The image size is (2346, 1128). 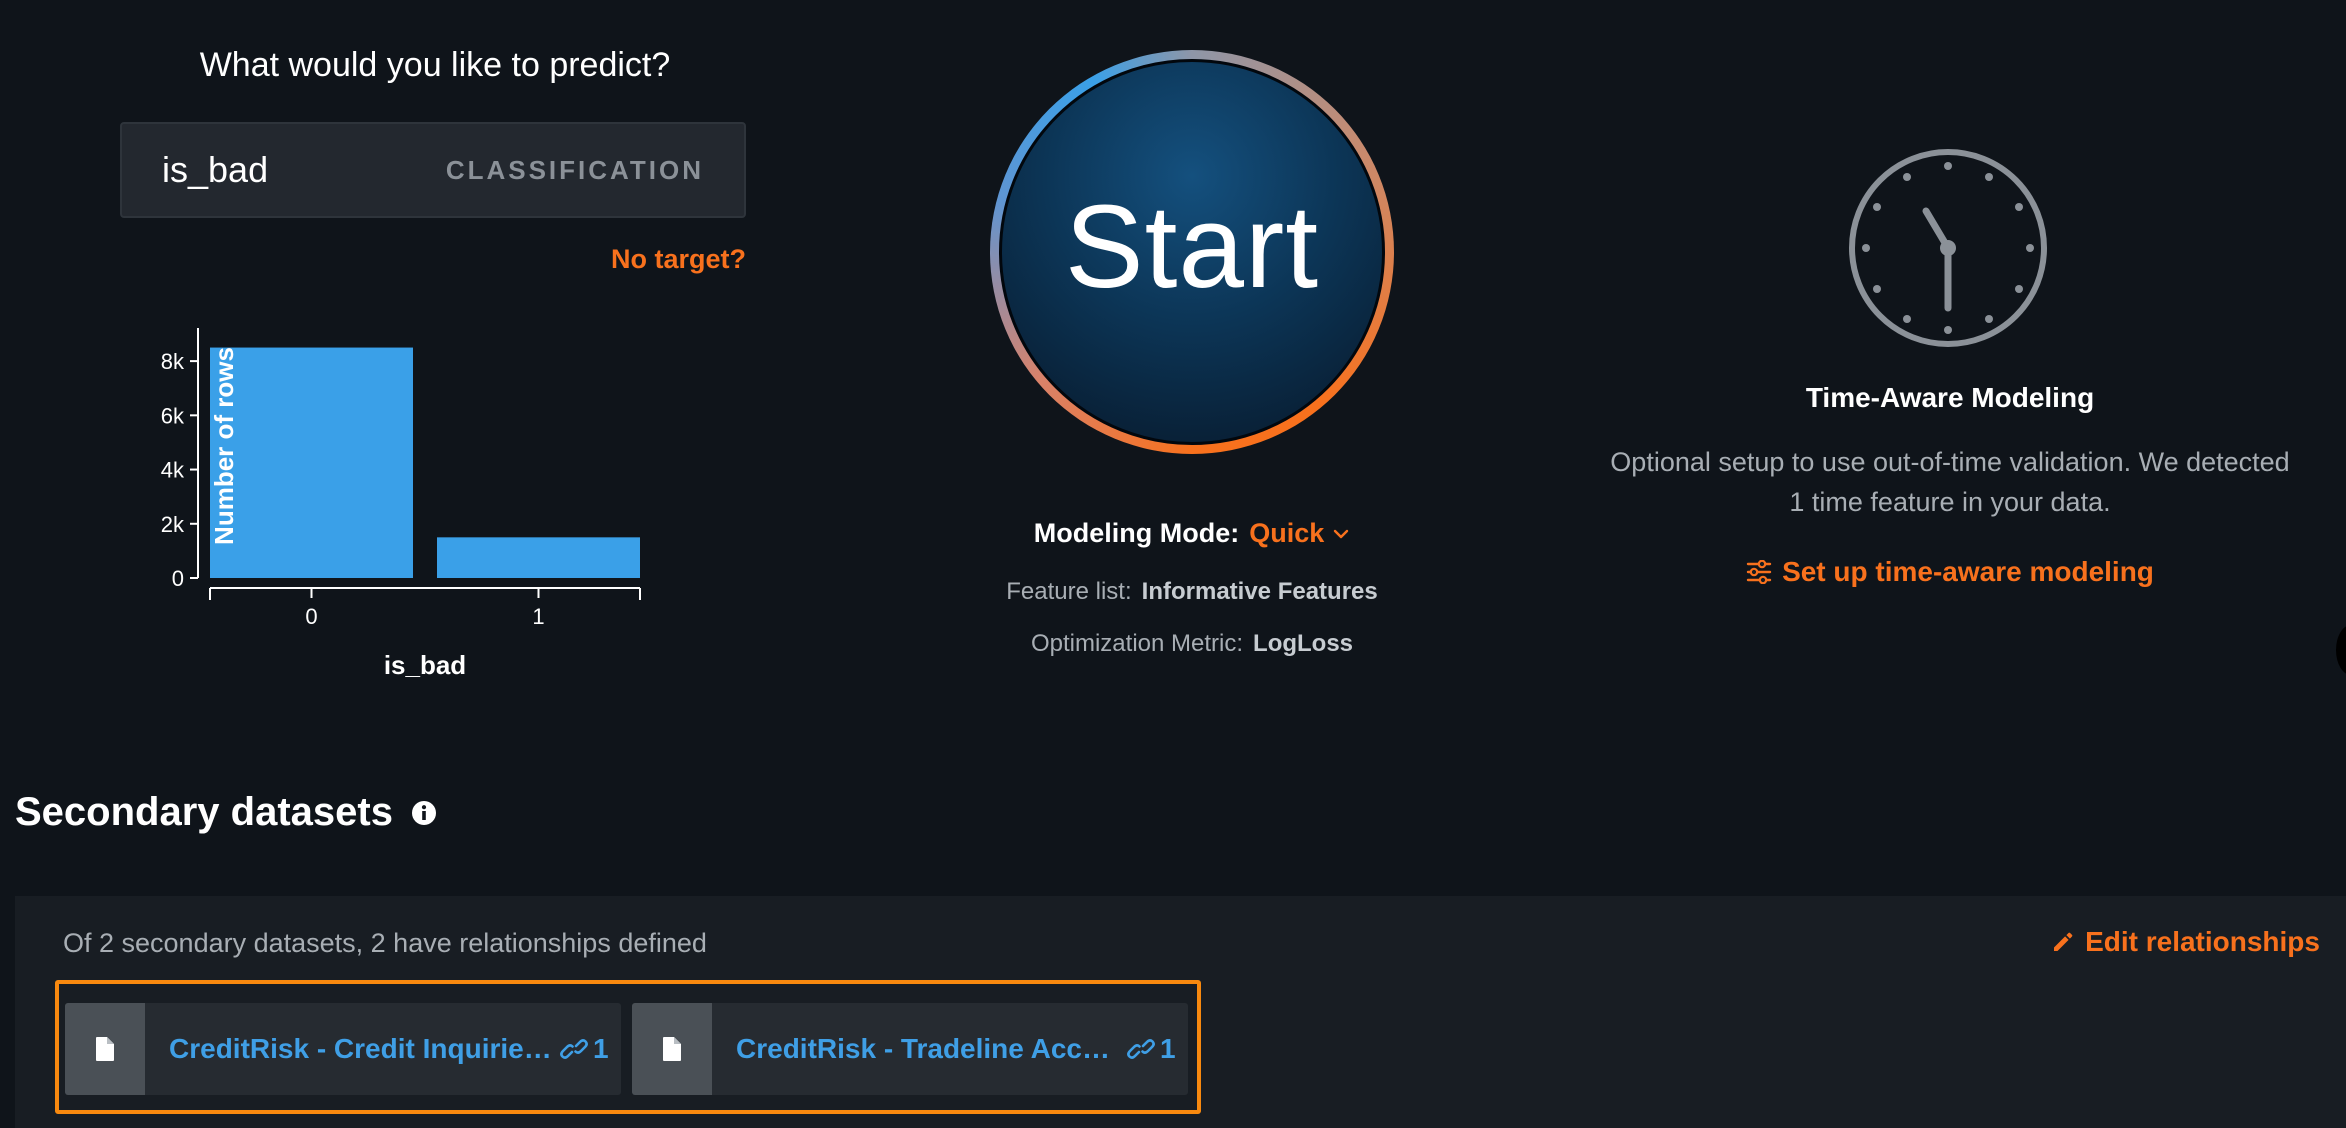 I want to click on feature-list-label: Feature list:, so click(x=1069, y=591).